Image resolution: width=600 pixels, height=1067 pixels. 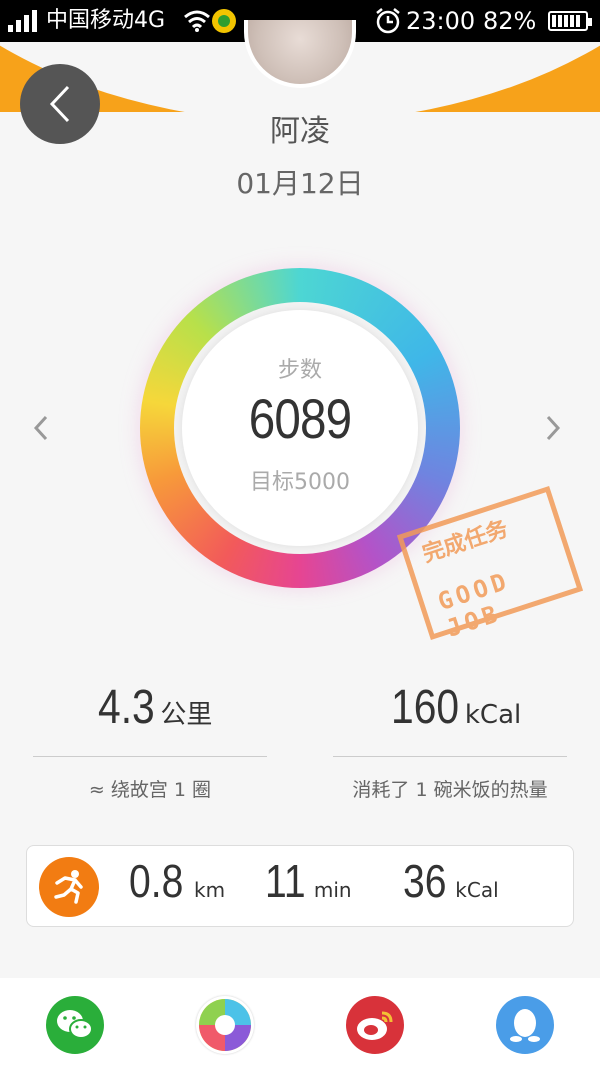 I want to click on wechat-icon, so click(x=75, y=1024).